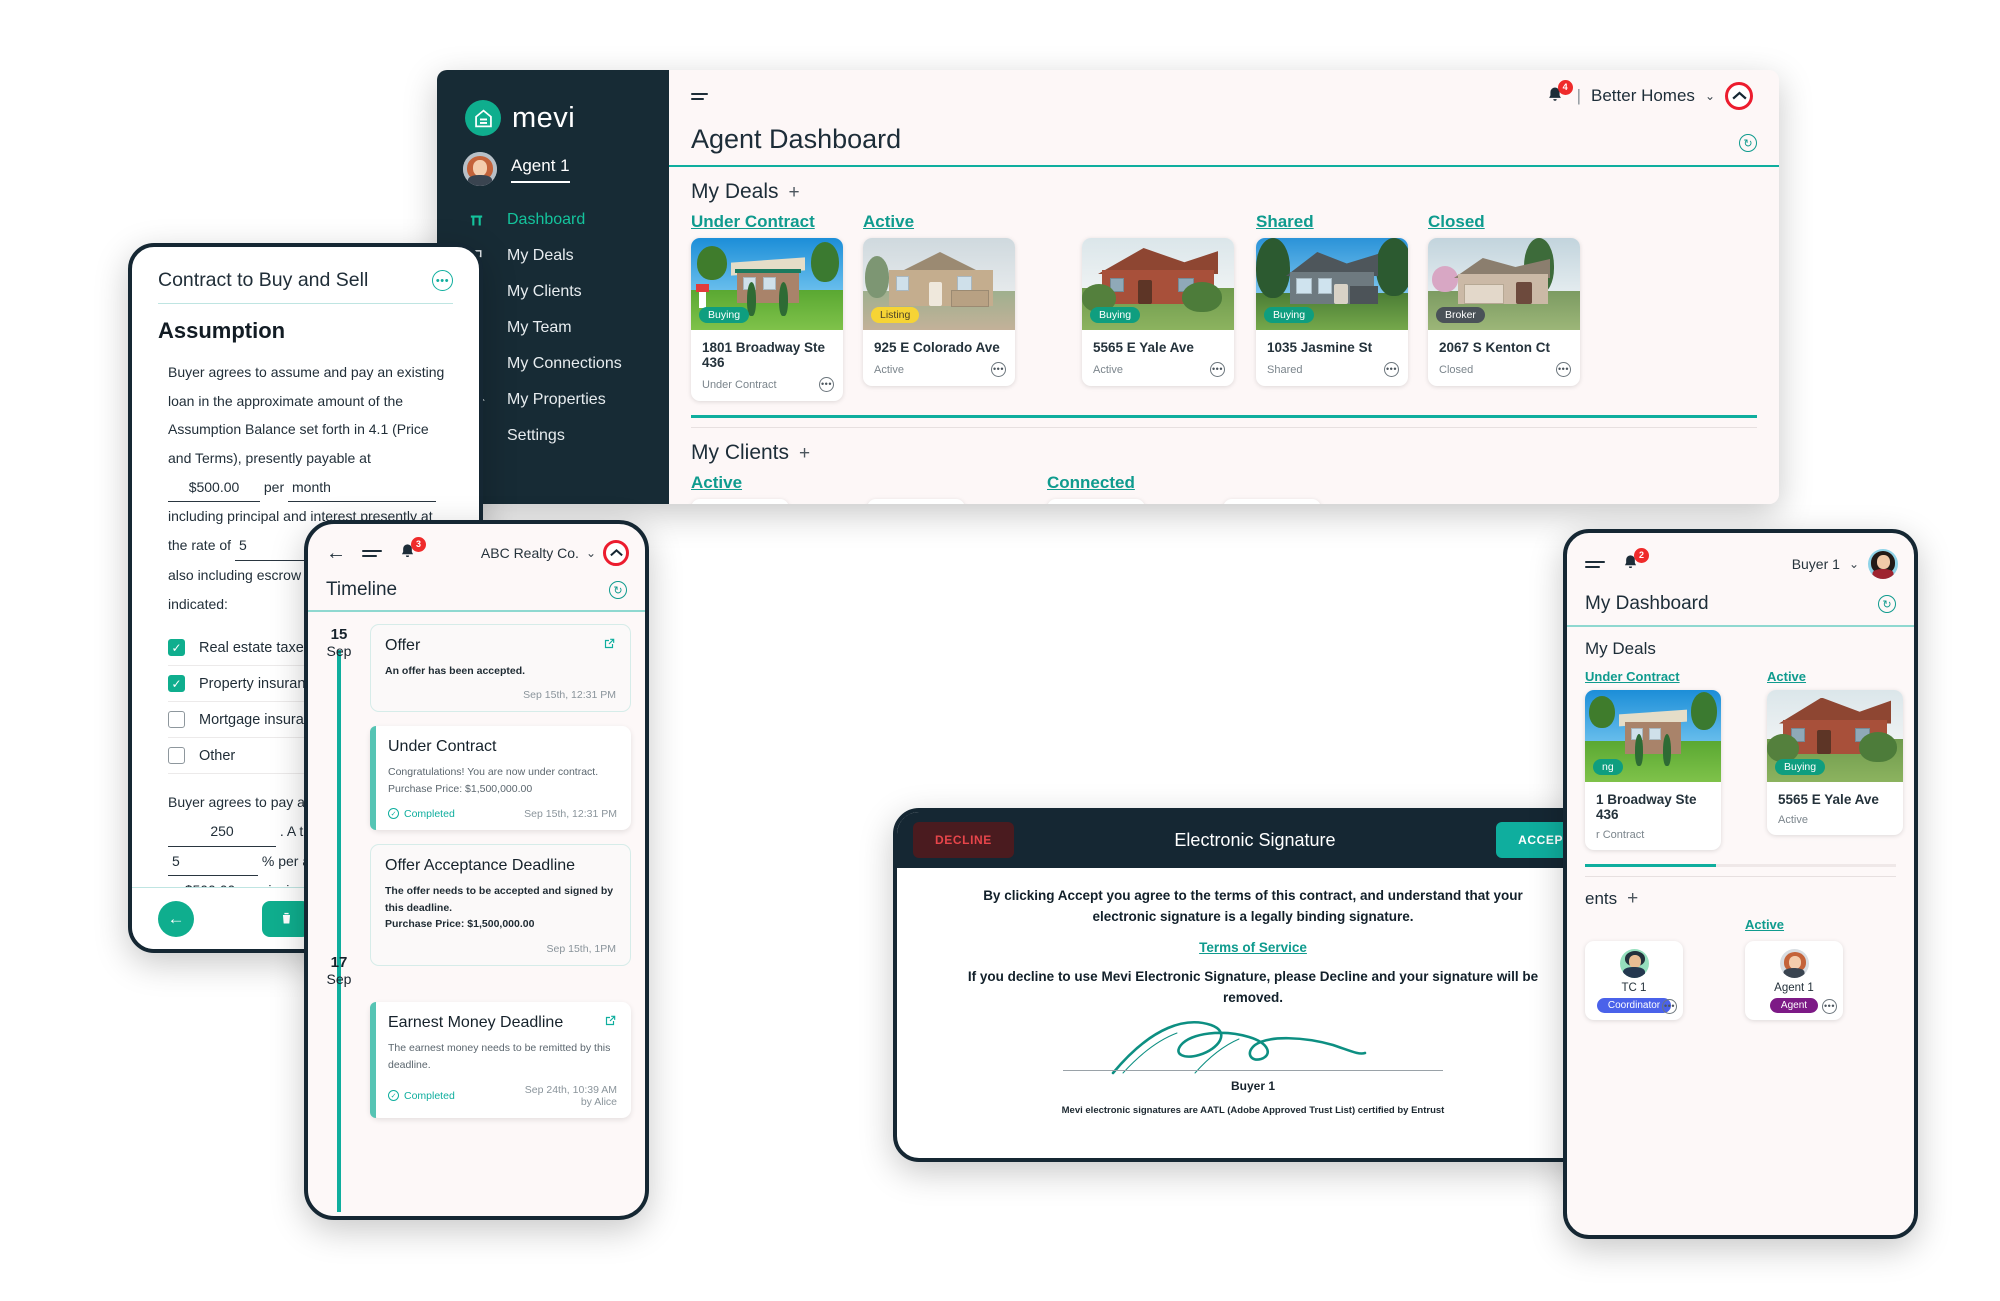 The width and height of the screenshot is (2000, 1301). Describe the element at coordinates (555, 553) in the screenshot. I see `phone-org: ABC Realty Co. ⌄` at that location.